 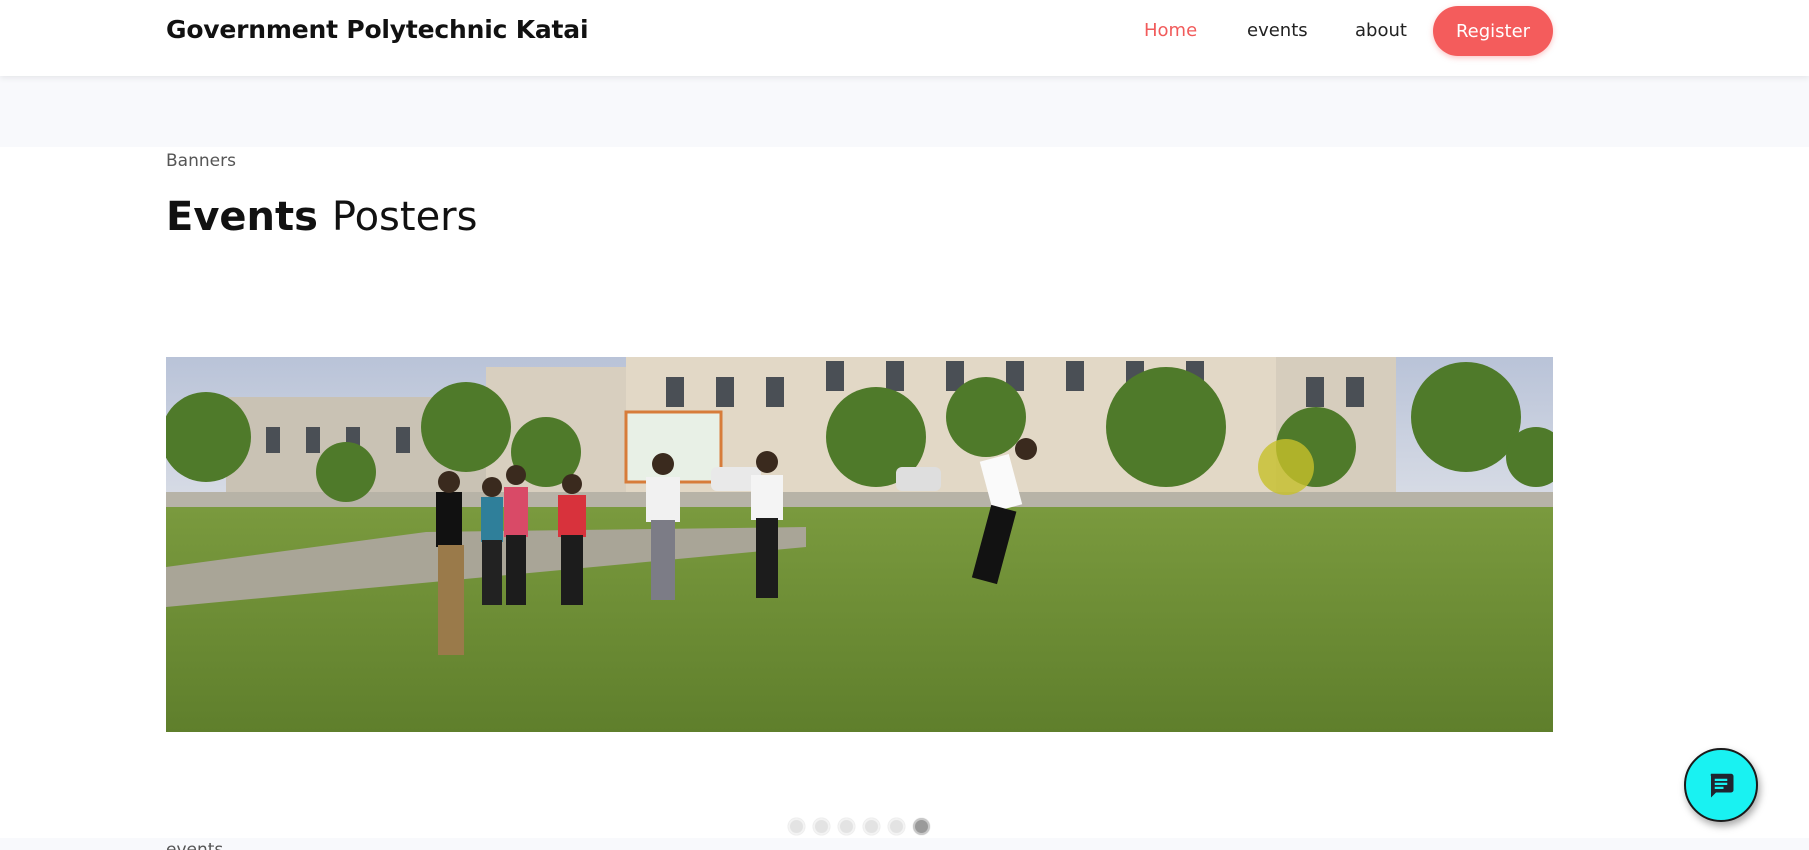 What do you see at coordinates (1381, 30) in the screenshot?
I see `nav-link-about: about` at bounding box center [1381, 30].